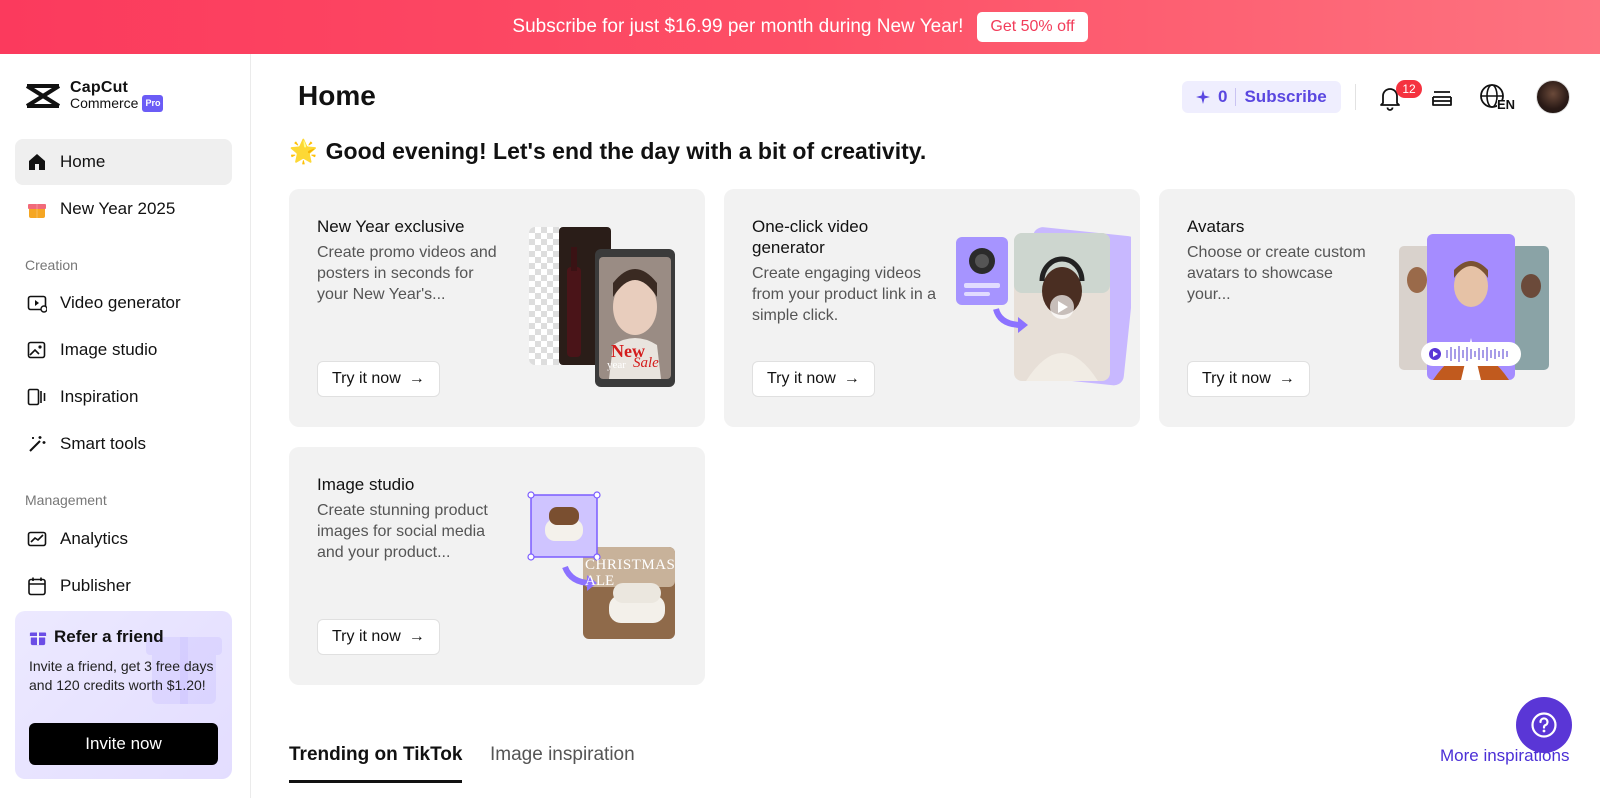 The width and height of the screenshot is (1600, 798). Describe the element at coordinates (303, 151) in the screenshot. I see `star-emoji-icon: 🌟` at that location.